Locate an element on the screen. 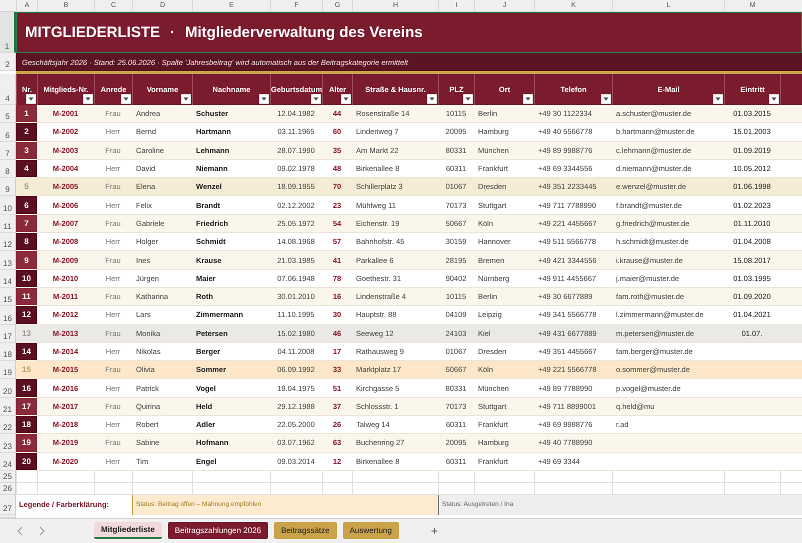 The image size is (802, 543). row-header: 26 is located at coordinates (8, 488).